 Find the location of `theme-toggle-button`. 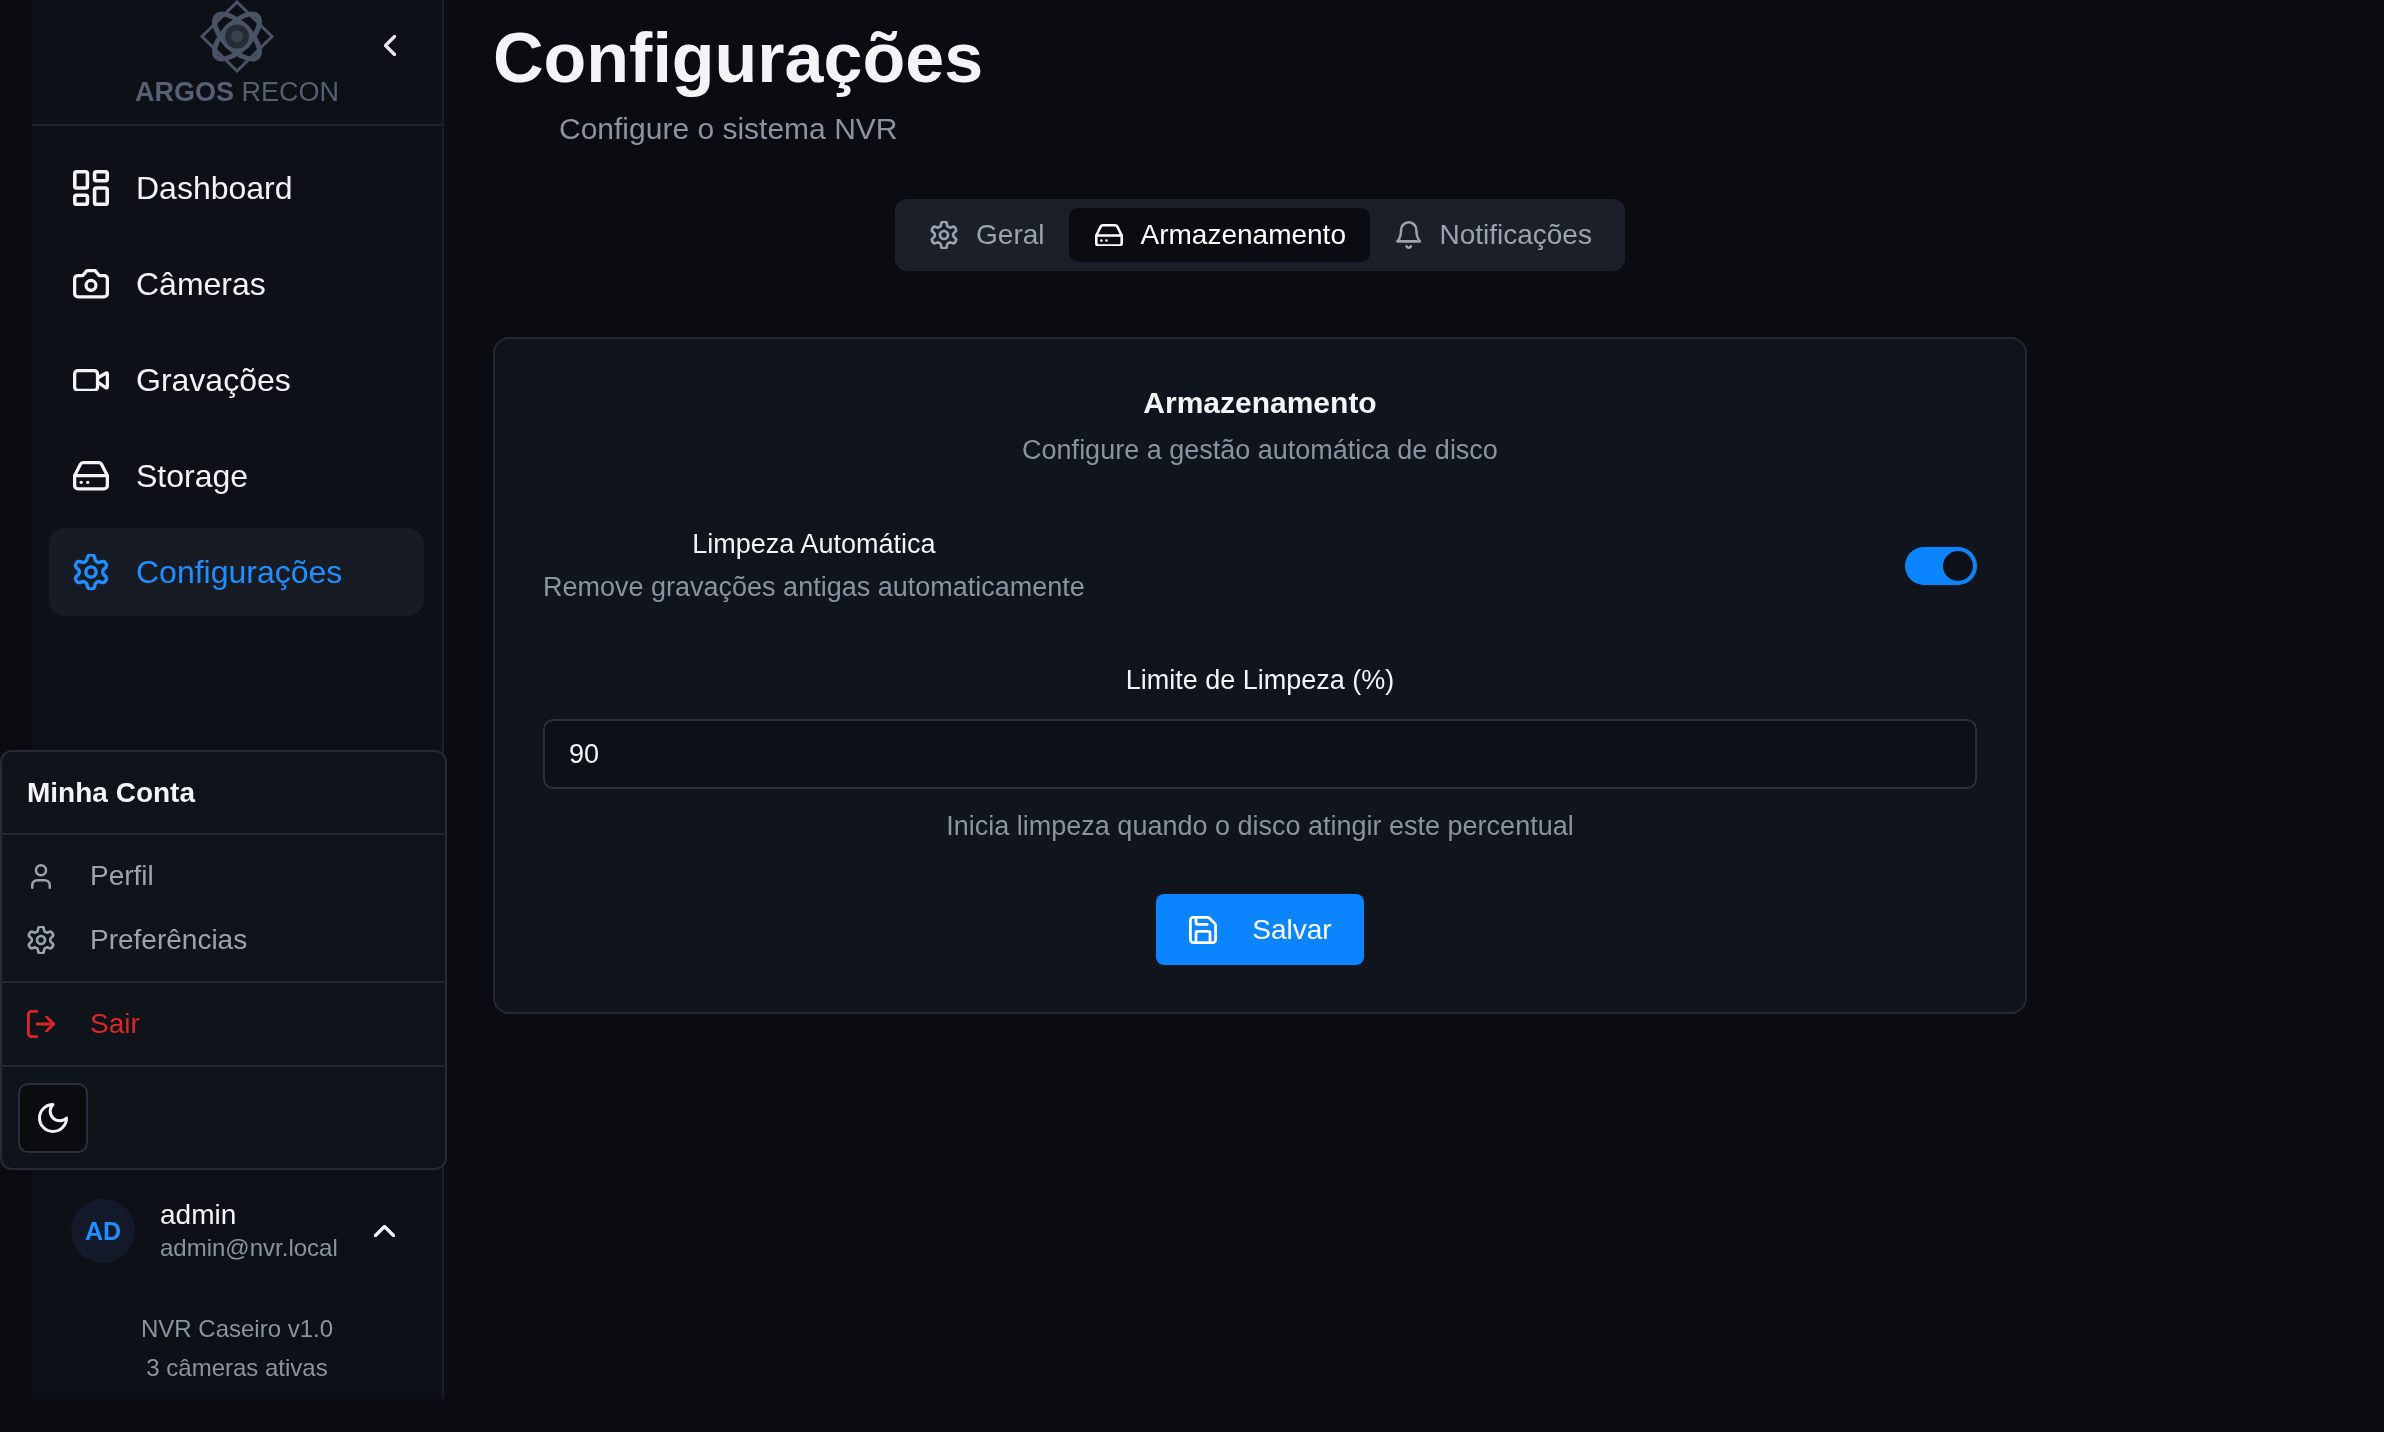

theme-toggle-button is located at coordinates (53, 1118).